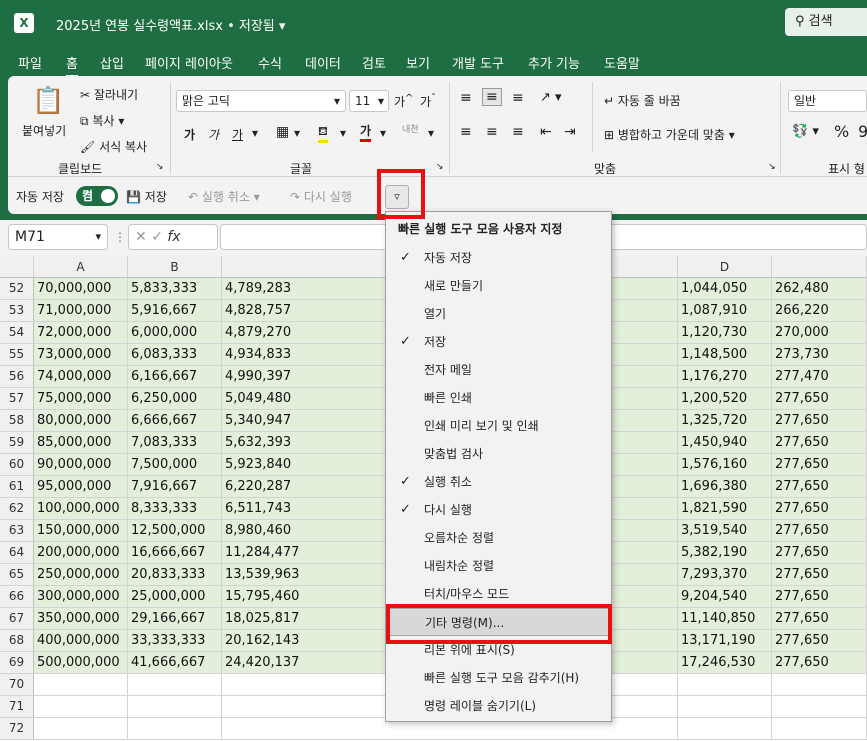 This screenshot has height=741, width=867. Describe the element at coordinates (17, 398) in the screenshot. I see `row-header: 57` at that location.